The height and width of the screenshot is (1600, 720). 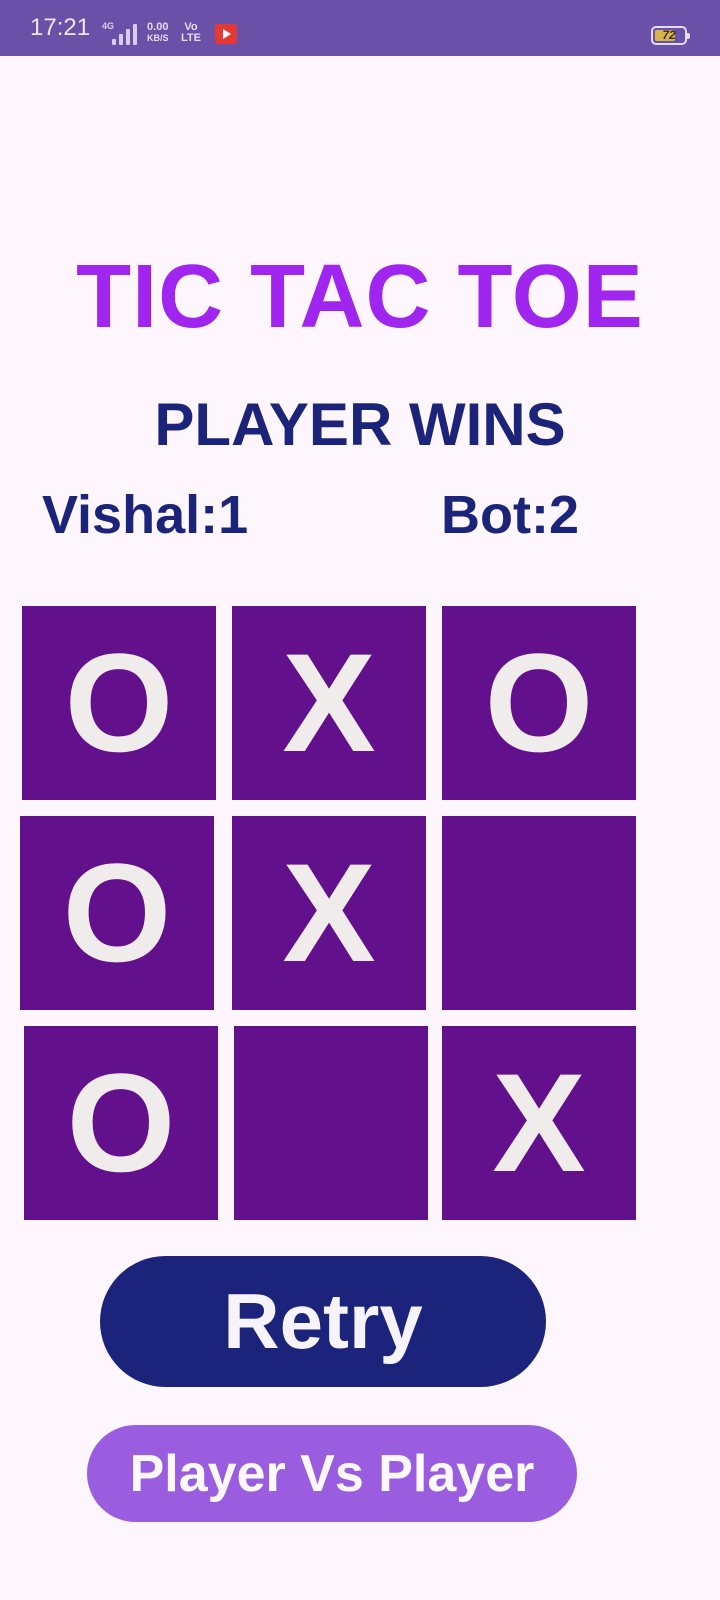 I want to click on battery-icon: 72, so click(x=670, y=35).